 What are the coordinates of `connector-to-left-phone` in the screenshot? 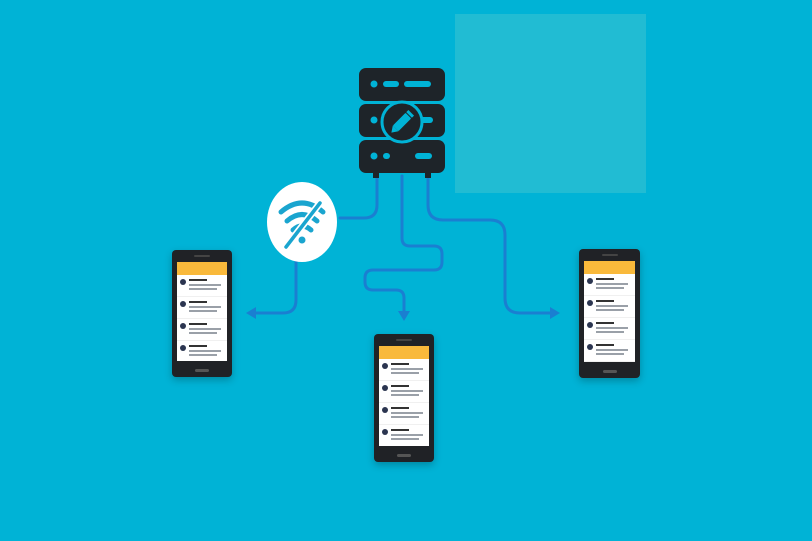 It's located at (358, 197).